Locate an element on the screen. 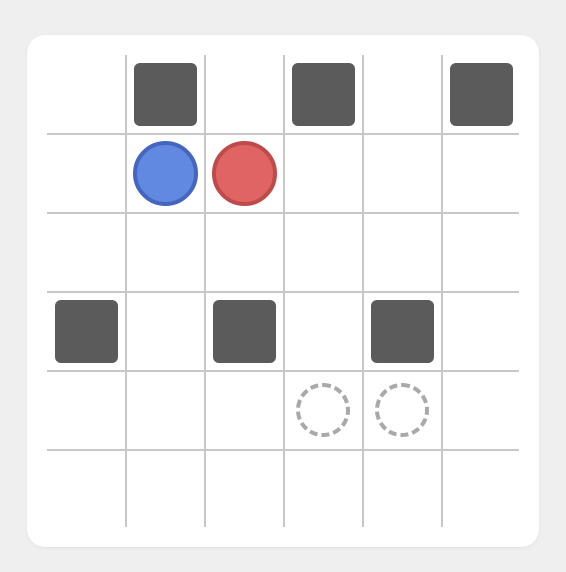  board-cell-r4-c2 is located at coordinates (244, 410).